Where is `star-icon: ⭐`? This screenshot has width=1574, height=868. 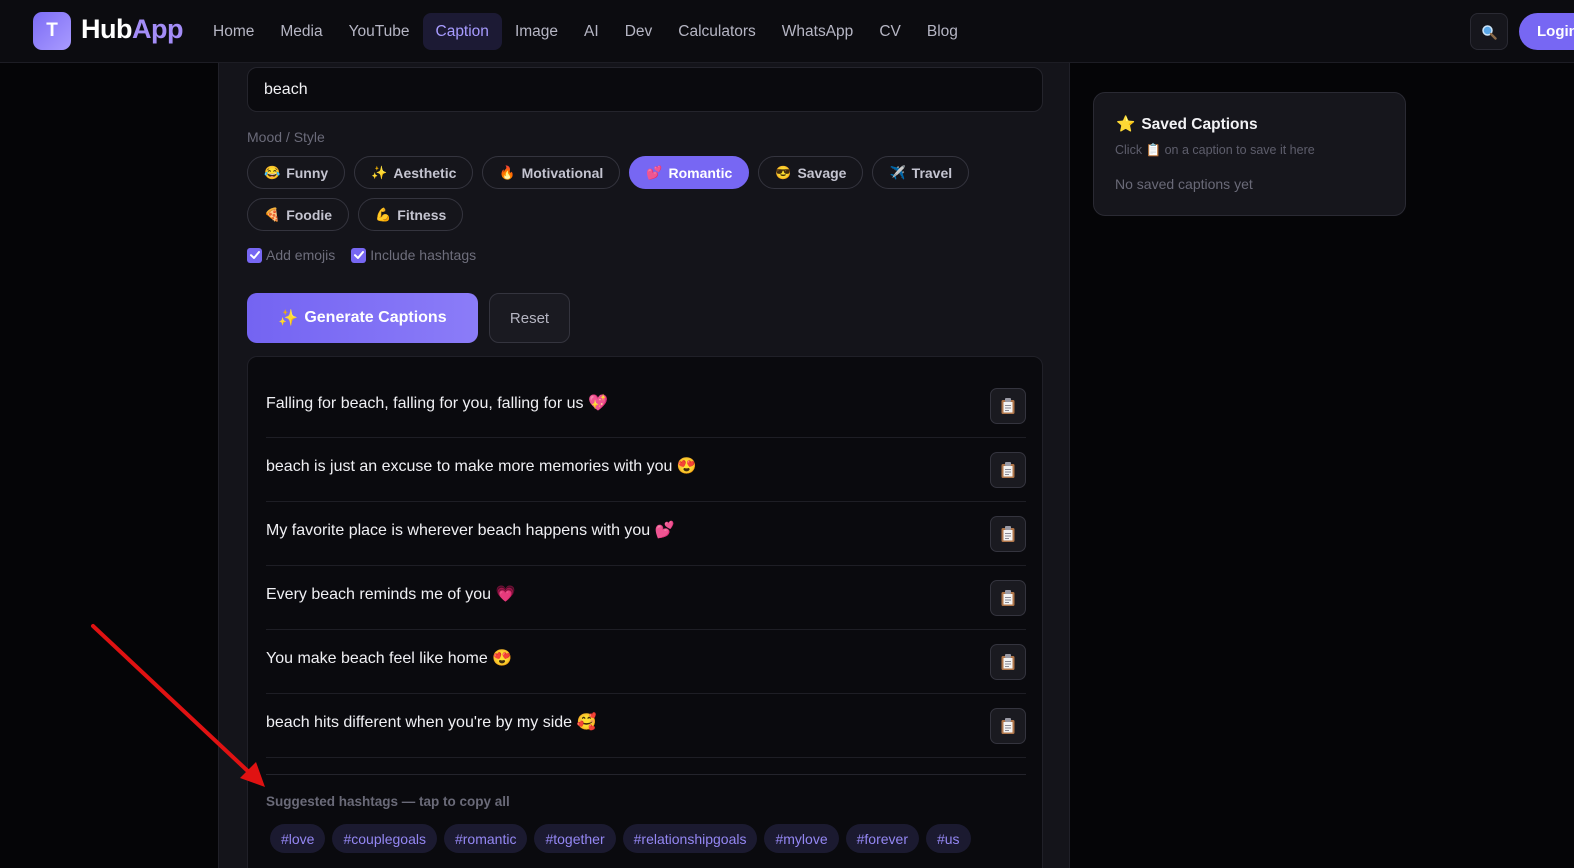
star-icon: ⭐ is located at coordinates (1126, 124).